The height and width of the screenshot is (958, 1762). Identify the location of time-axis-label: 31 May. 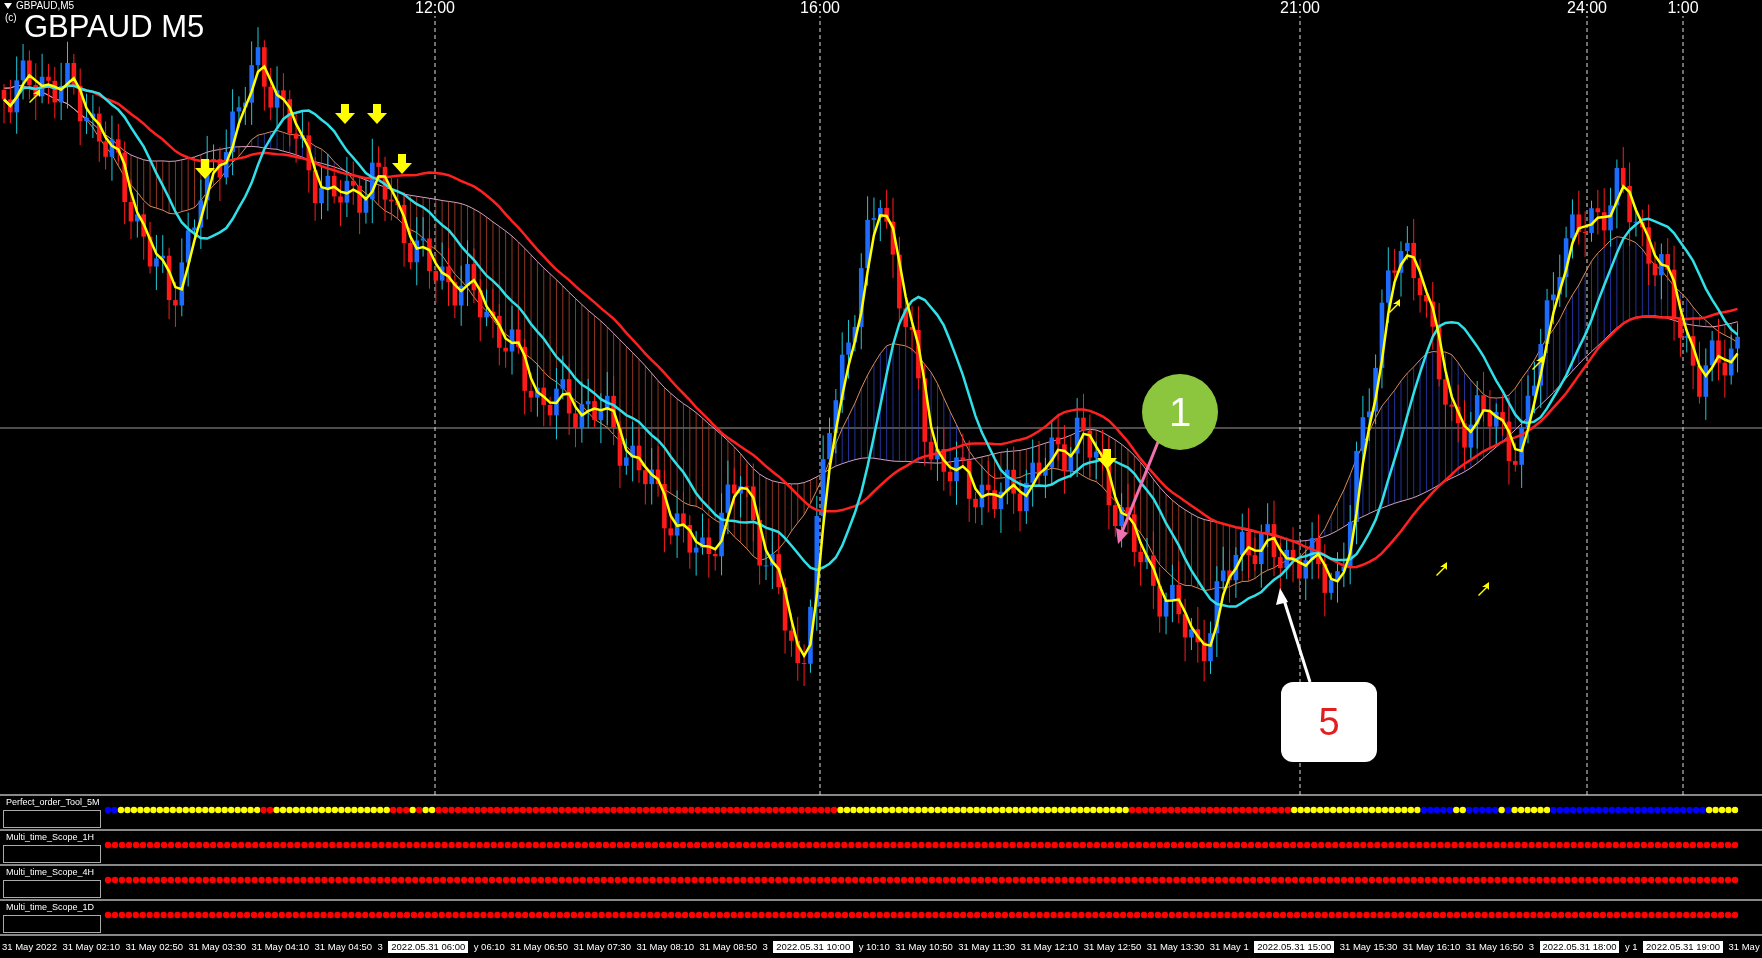
(1744, 947).